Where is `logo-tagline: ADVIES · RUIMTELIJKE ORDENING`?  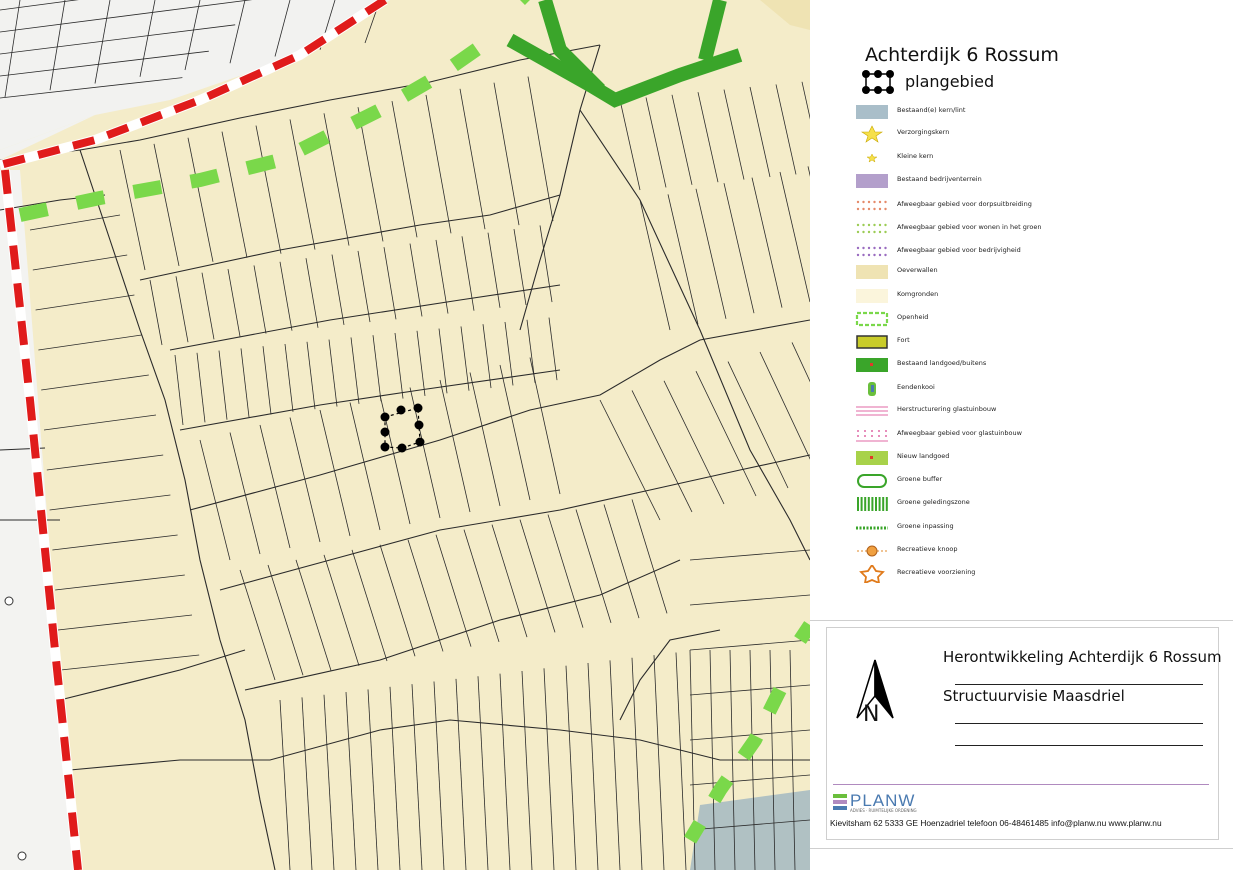 logo-tagline: ADVIES · RUIMTELIJKE ORDENING is located at coordinates (883, 810).